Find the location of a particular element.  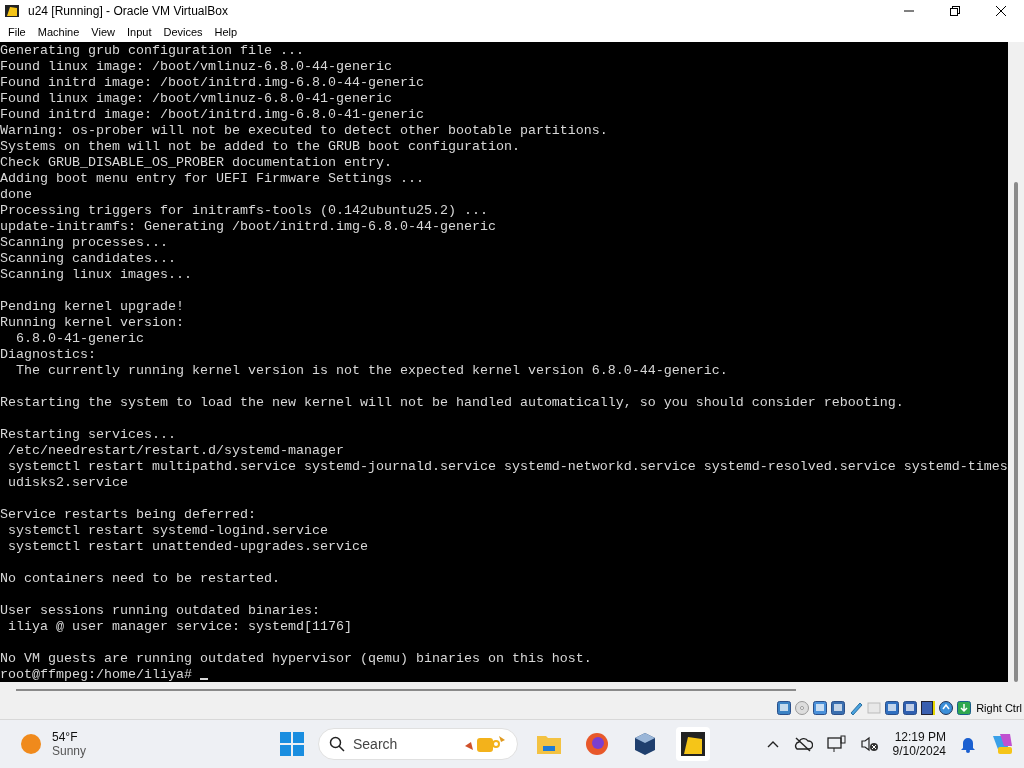

restore-icon is located at coordinates (955, 11).